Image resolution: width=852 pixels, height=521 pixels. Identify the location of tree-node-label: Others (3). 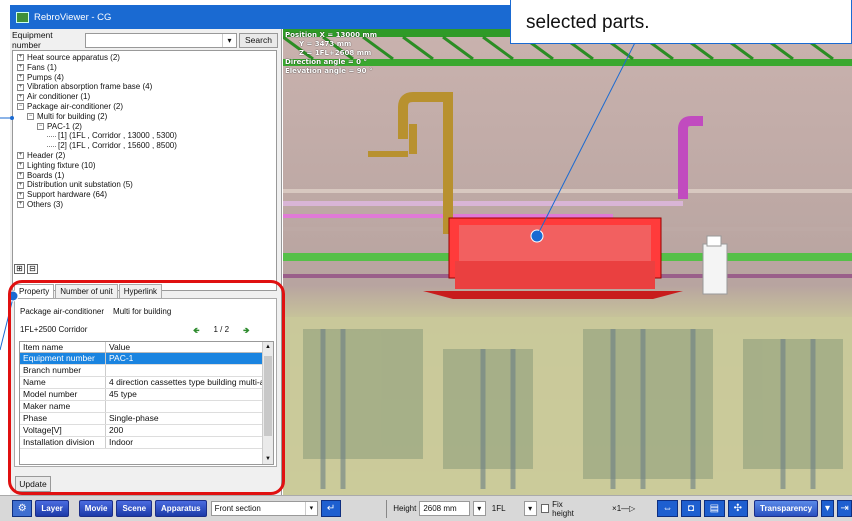
(45, 204).